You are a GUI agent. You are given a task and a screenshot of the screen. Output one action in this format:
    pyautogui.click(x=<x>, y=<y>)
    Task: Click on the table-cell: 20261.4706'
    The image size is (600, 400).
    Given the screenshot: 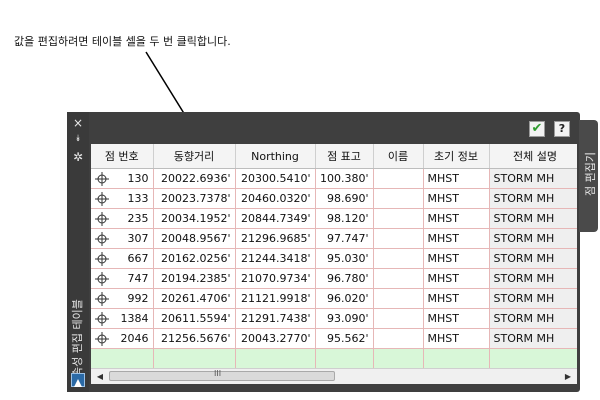 What is the action you would take?
    pyautogui.click(x=194, y=298)
    